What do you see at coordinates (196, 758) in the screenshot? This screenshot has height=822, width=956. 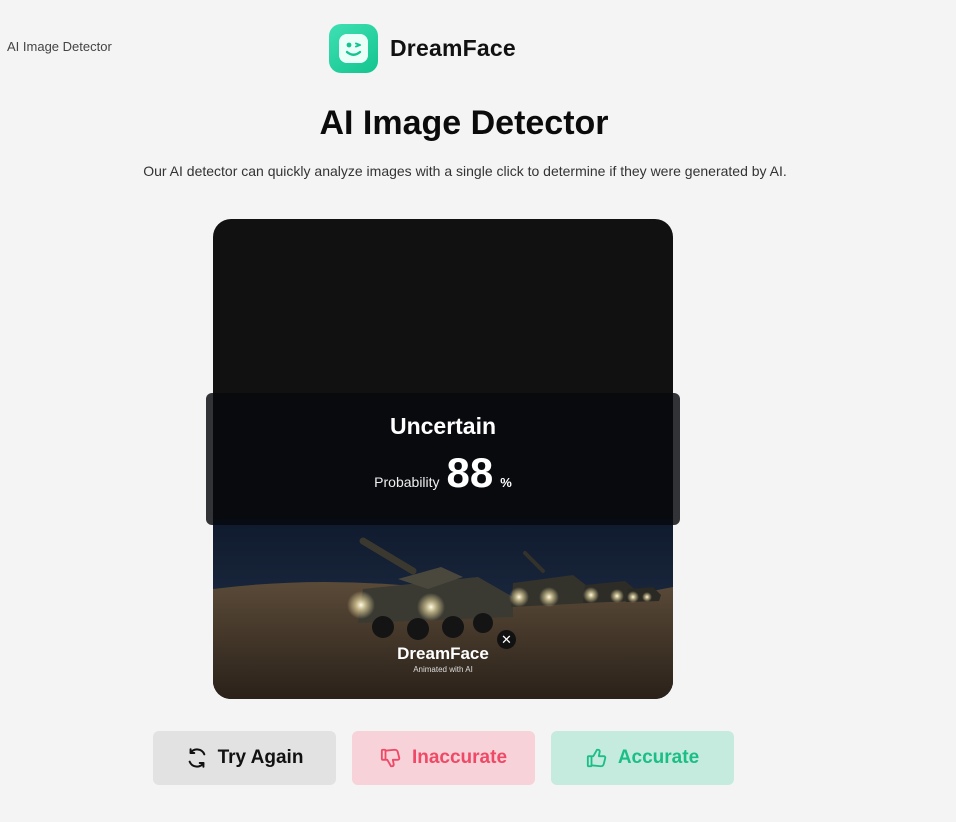 I see `refresh-icon` at bounding box center [196, 758].